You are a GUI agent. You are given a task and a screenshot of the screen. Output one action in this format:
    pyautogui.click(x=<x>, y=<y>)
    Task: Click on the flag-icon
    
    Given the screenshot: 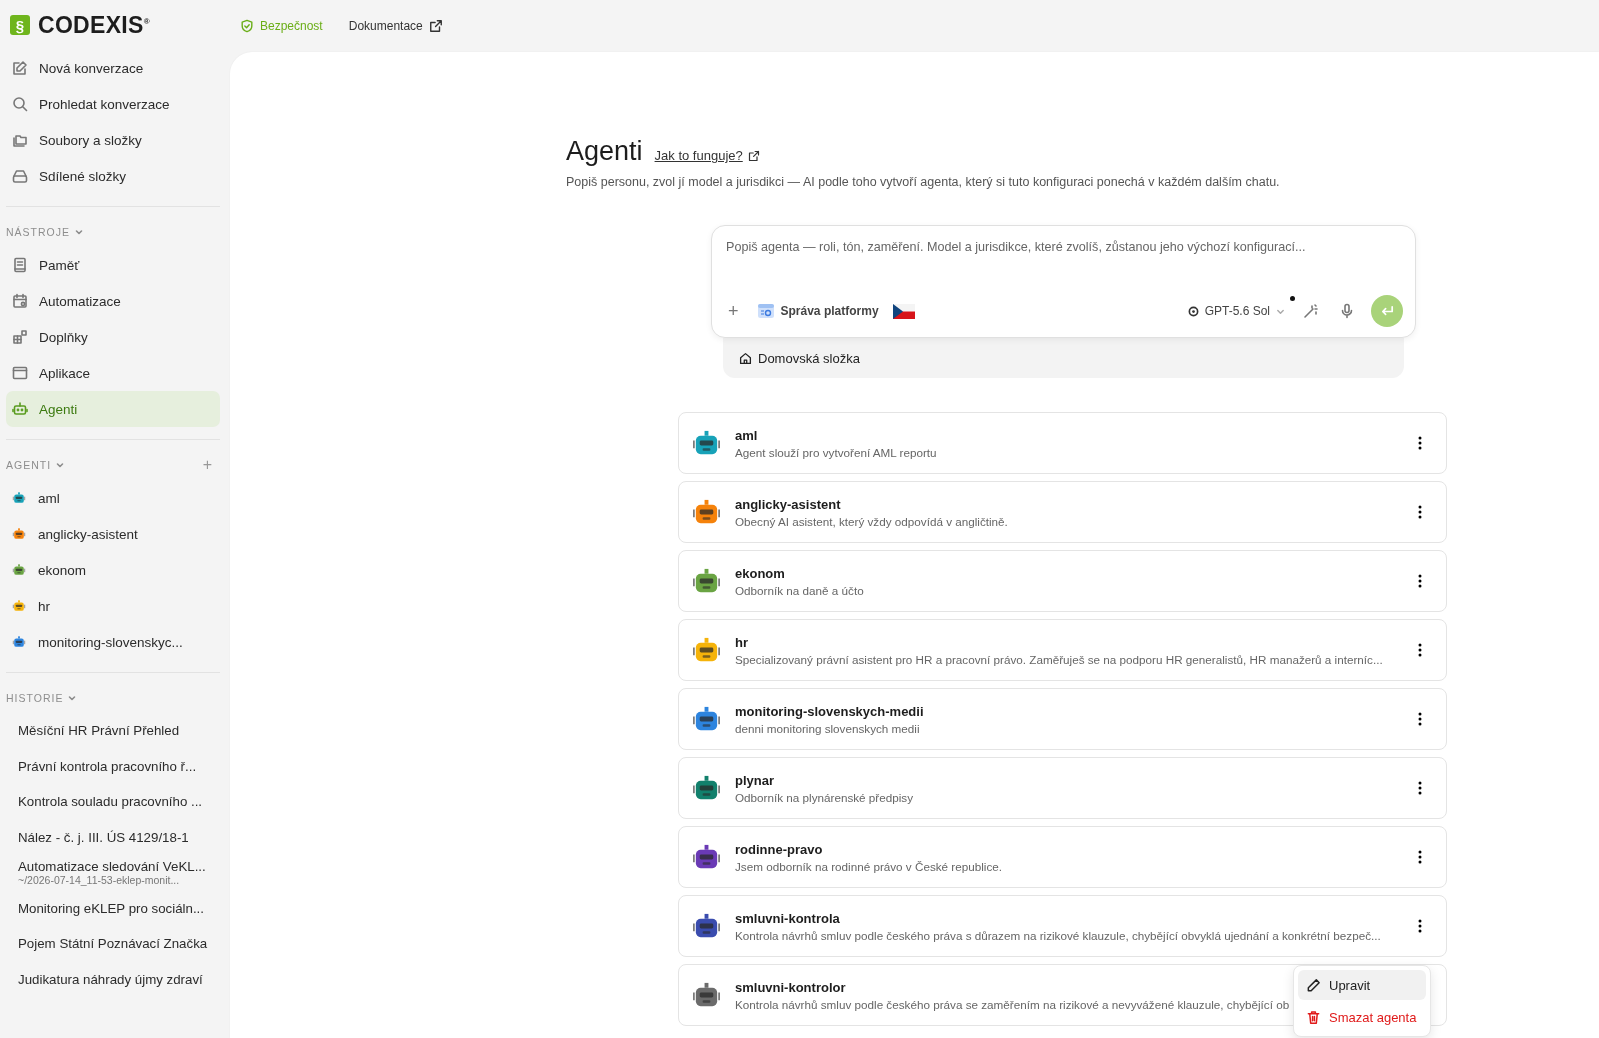 What is the action you would take?
    pyautogui.click(x=903, y=311)
    